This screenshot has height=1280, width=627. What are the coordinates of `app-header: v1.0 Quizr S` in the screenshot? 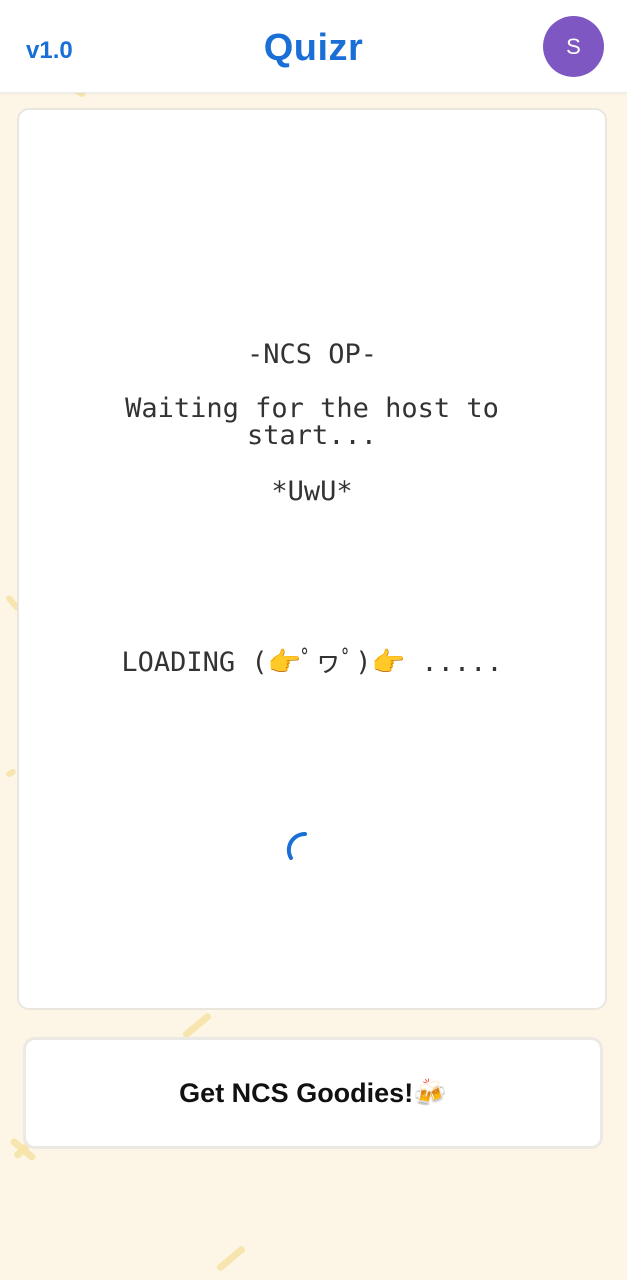 It's located at (313, 46).